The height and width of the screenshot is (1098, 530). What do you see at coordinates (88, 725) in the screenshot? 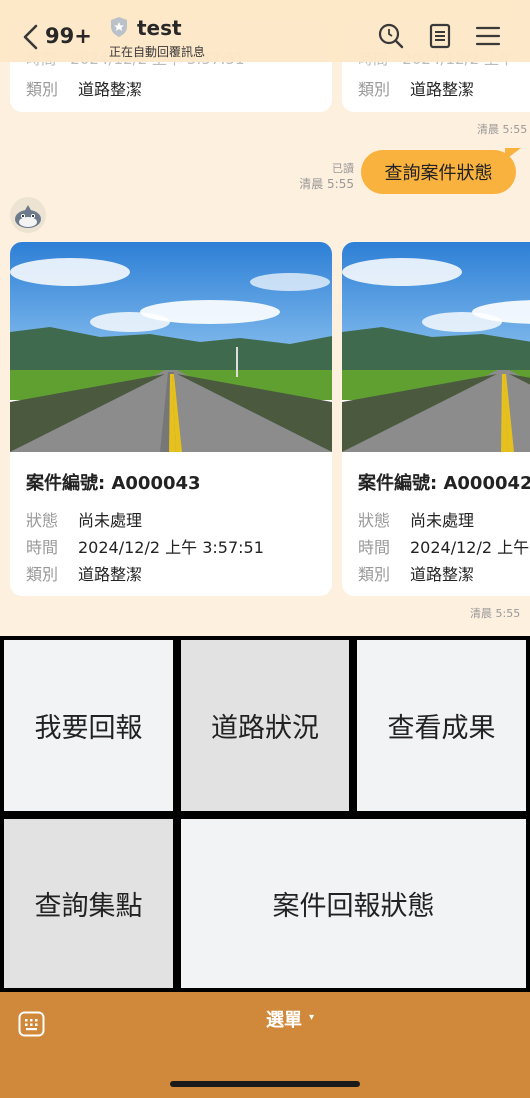
I see `report-button: 我要回報` at bounding box center [88, 725].